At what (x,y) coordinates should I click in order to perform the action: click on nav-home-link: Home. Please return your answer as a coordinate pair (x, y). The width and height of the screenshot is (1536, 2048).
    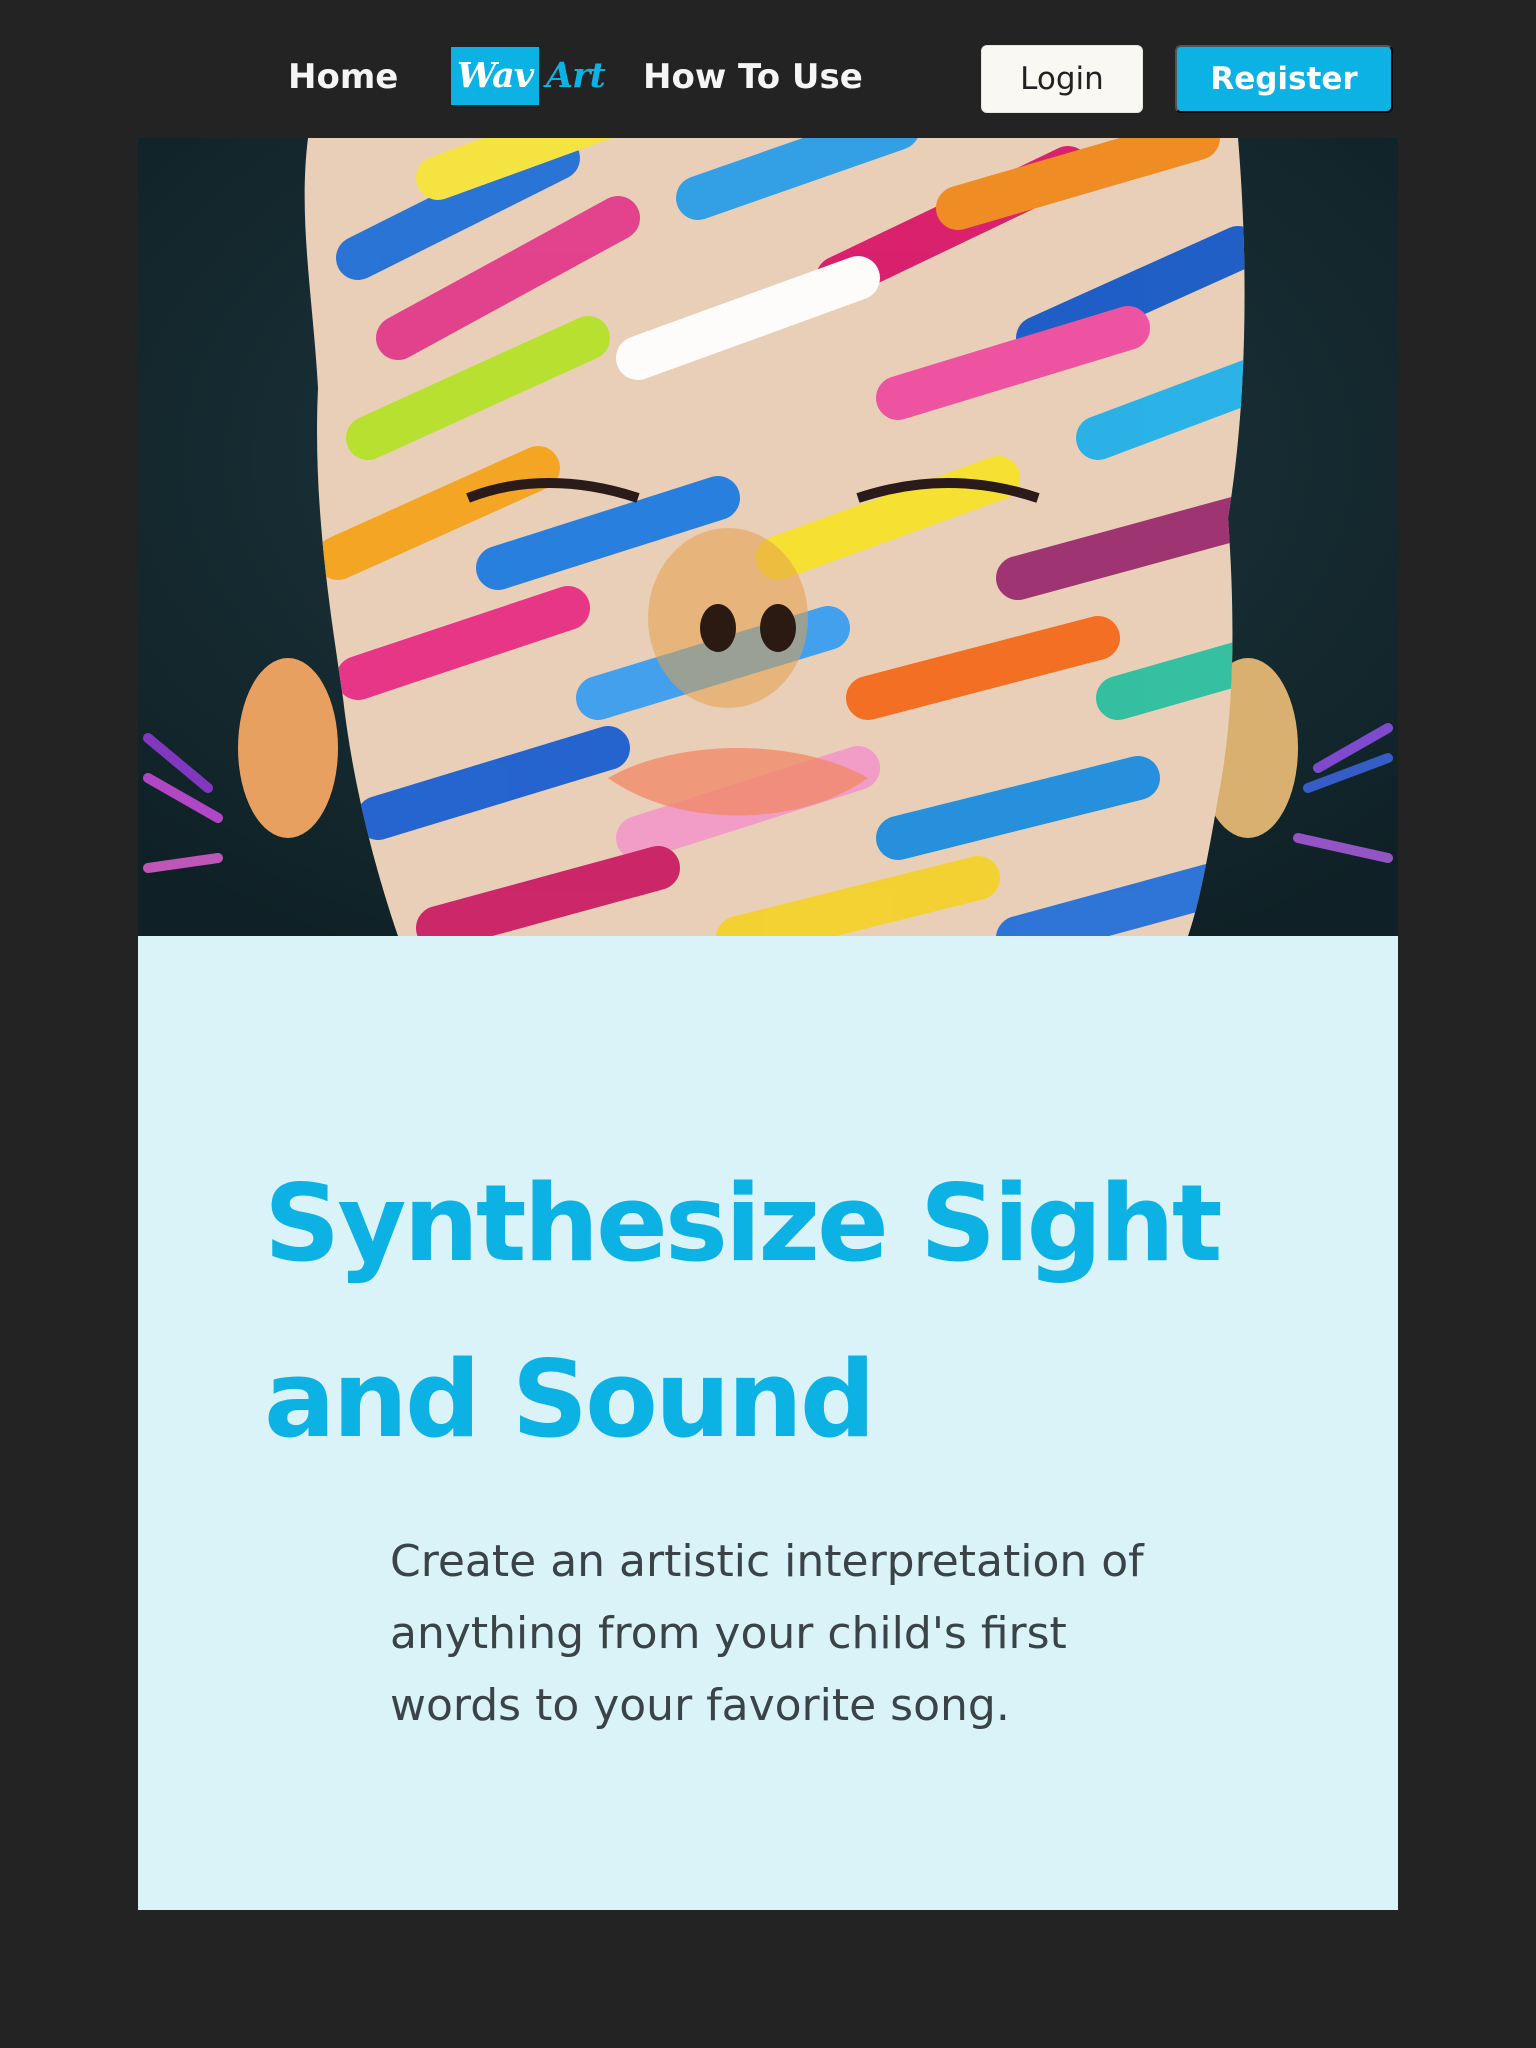
    Looking at the image, I should click on (343, 77).